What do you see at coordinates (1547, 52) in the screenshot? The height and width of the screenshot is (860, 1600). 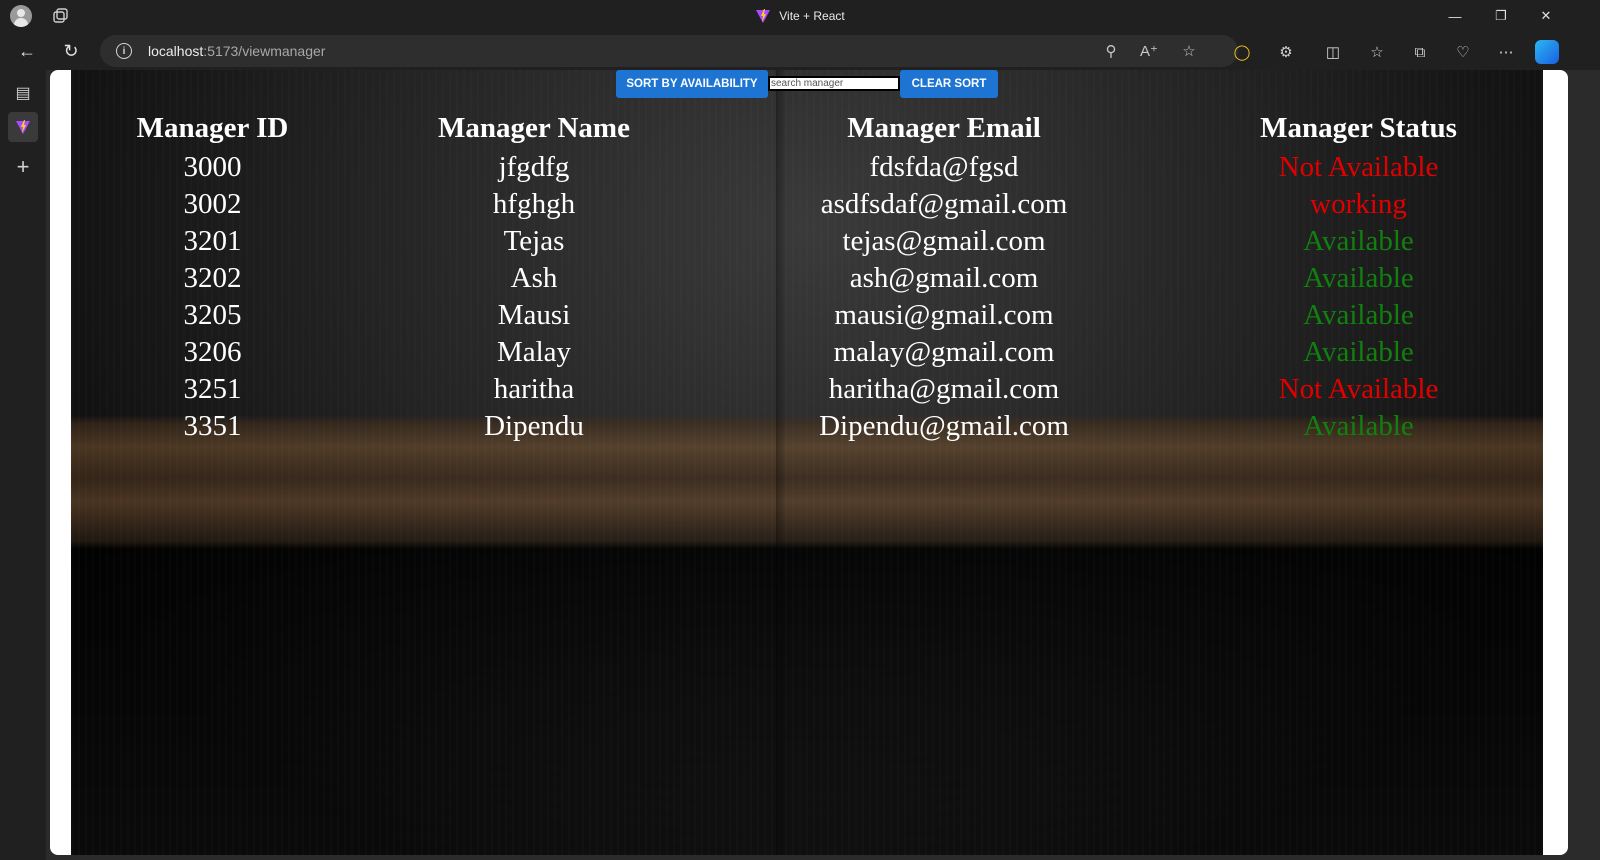 I see `copilot-icon` at bounding box center [1547, 52].